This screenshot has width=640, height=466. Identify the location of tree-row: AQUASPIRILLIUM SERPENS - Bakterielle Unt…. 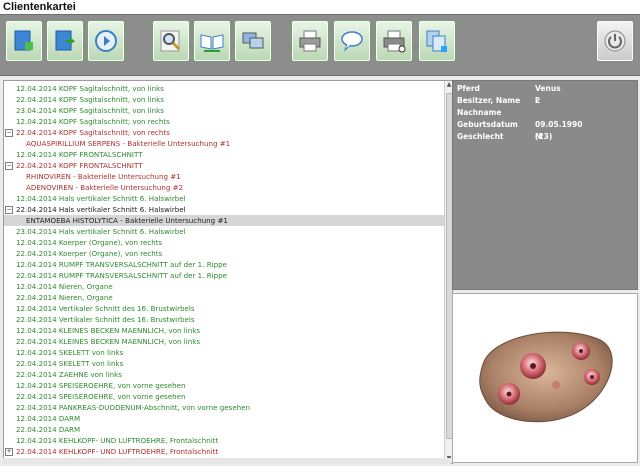
(224, 143).